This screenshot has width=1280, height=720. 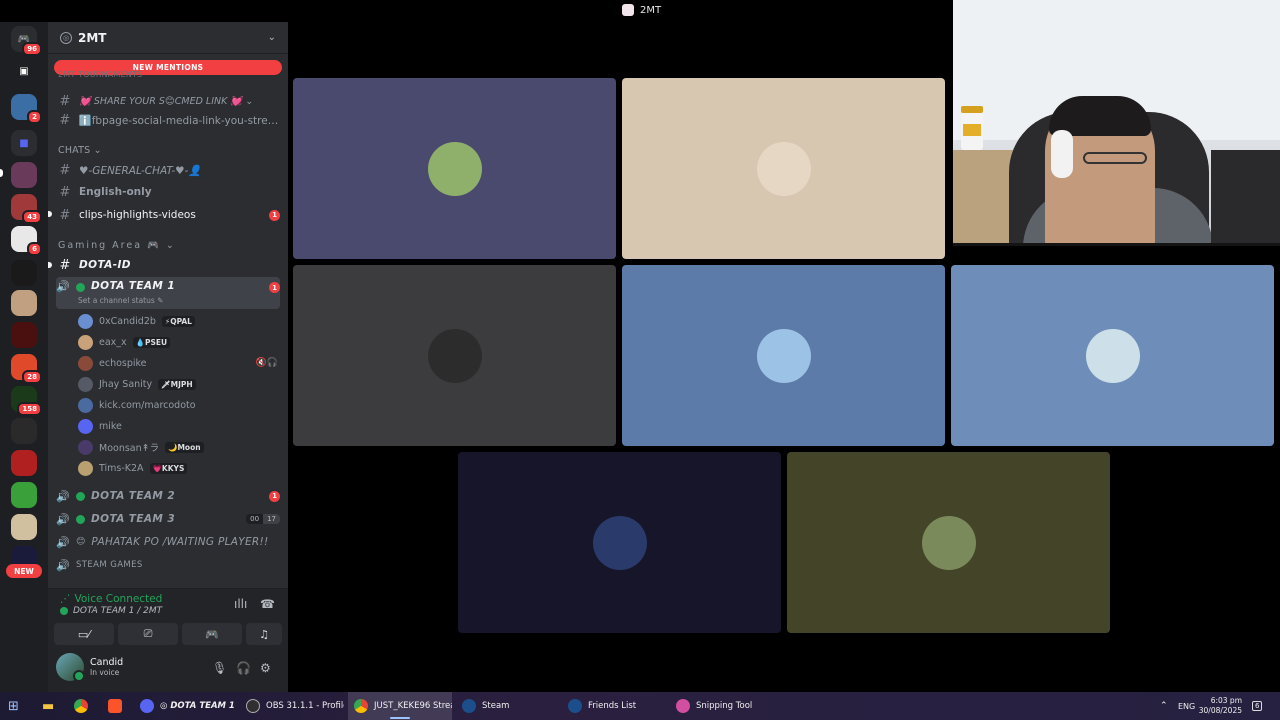 What do you see at coordinates (120, 300) in the screenshot?
I see `channel-status: Set a channel status ✎` at bounding box center [120, 300].